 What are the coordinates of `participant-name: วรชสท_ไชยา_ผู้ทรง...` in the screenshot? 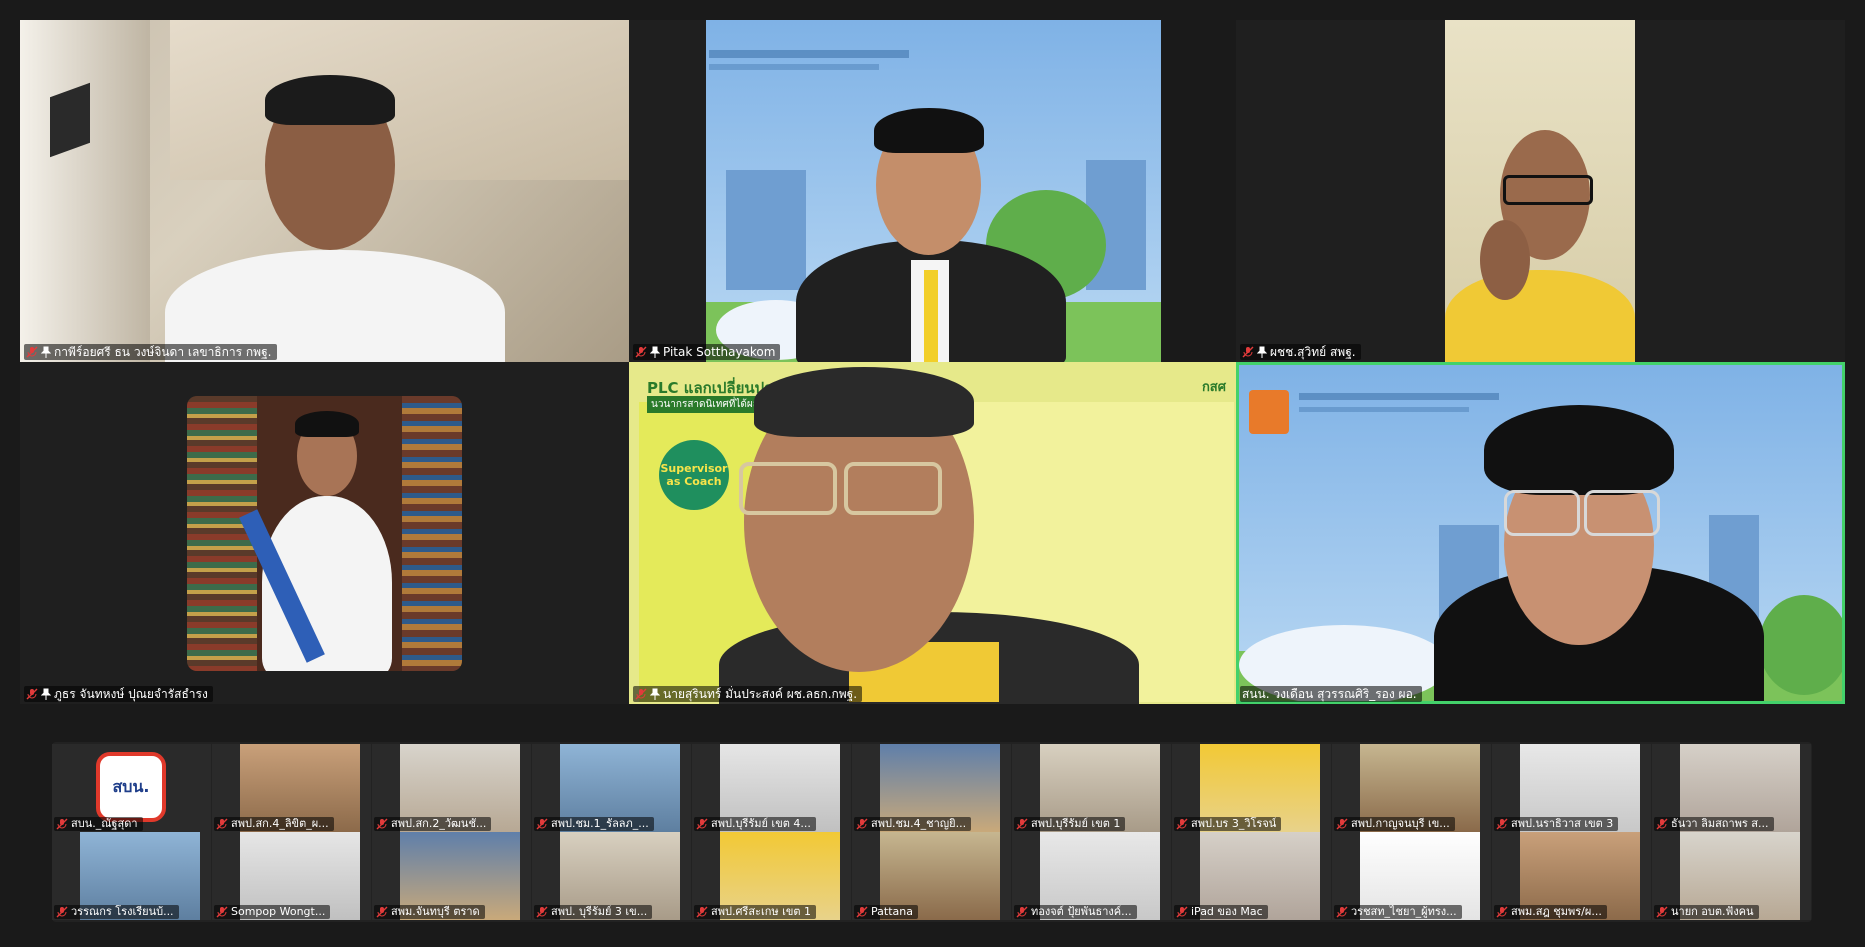 It's located at (1404, 911).